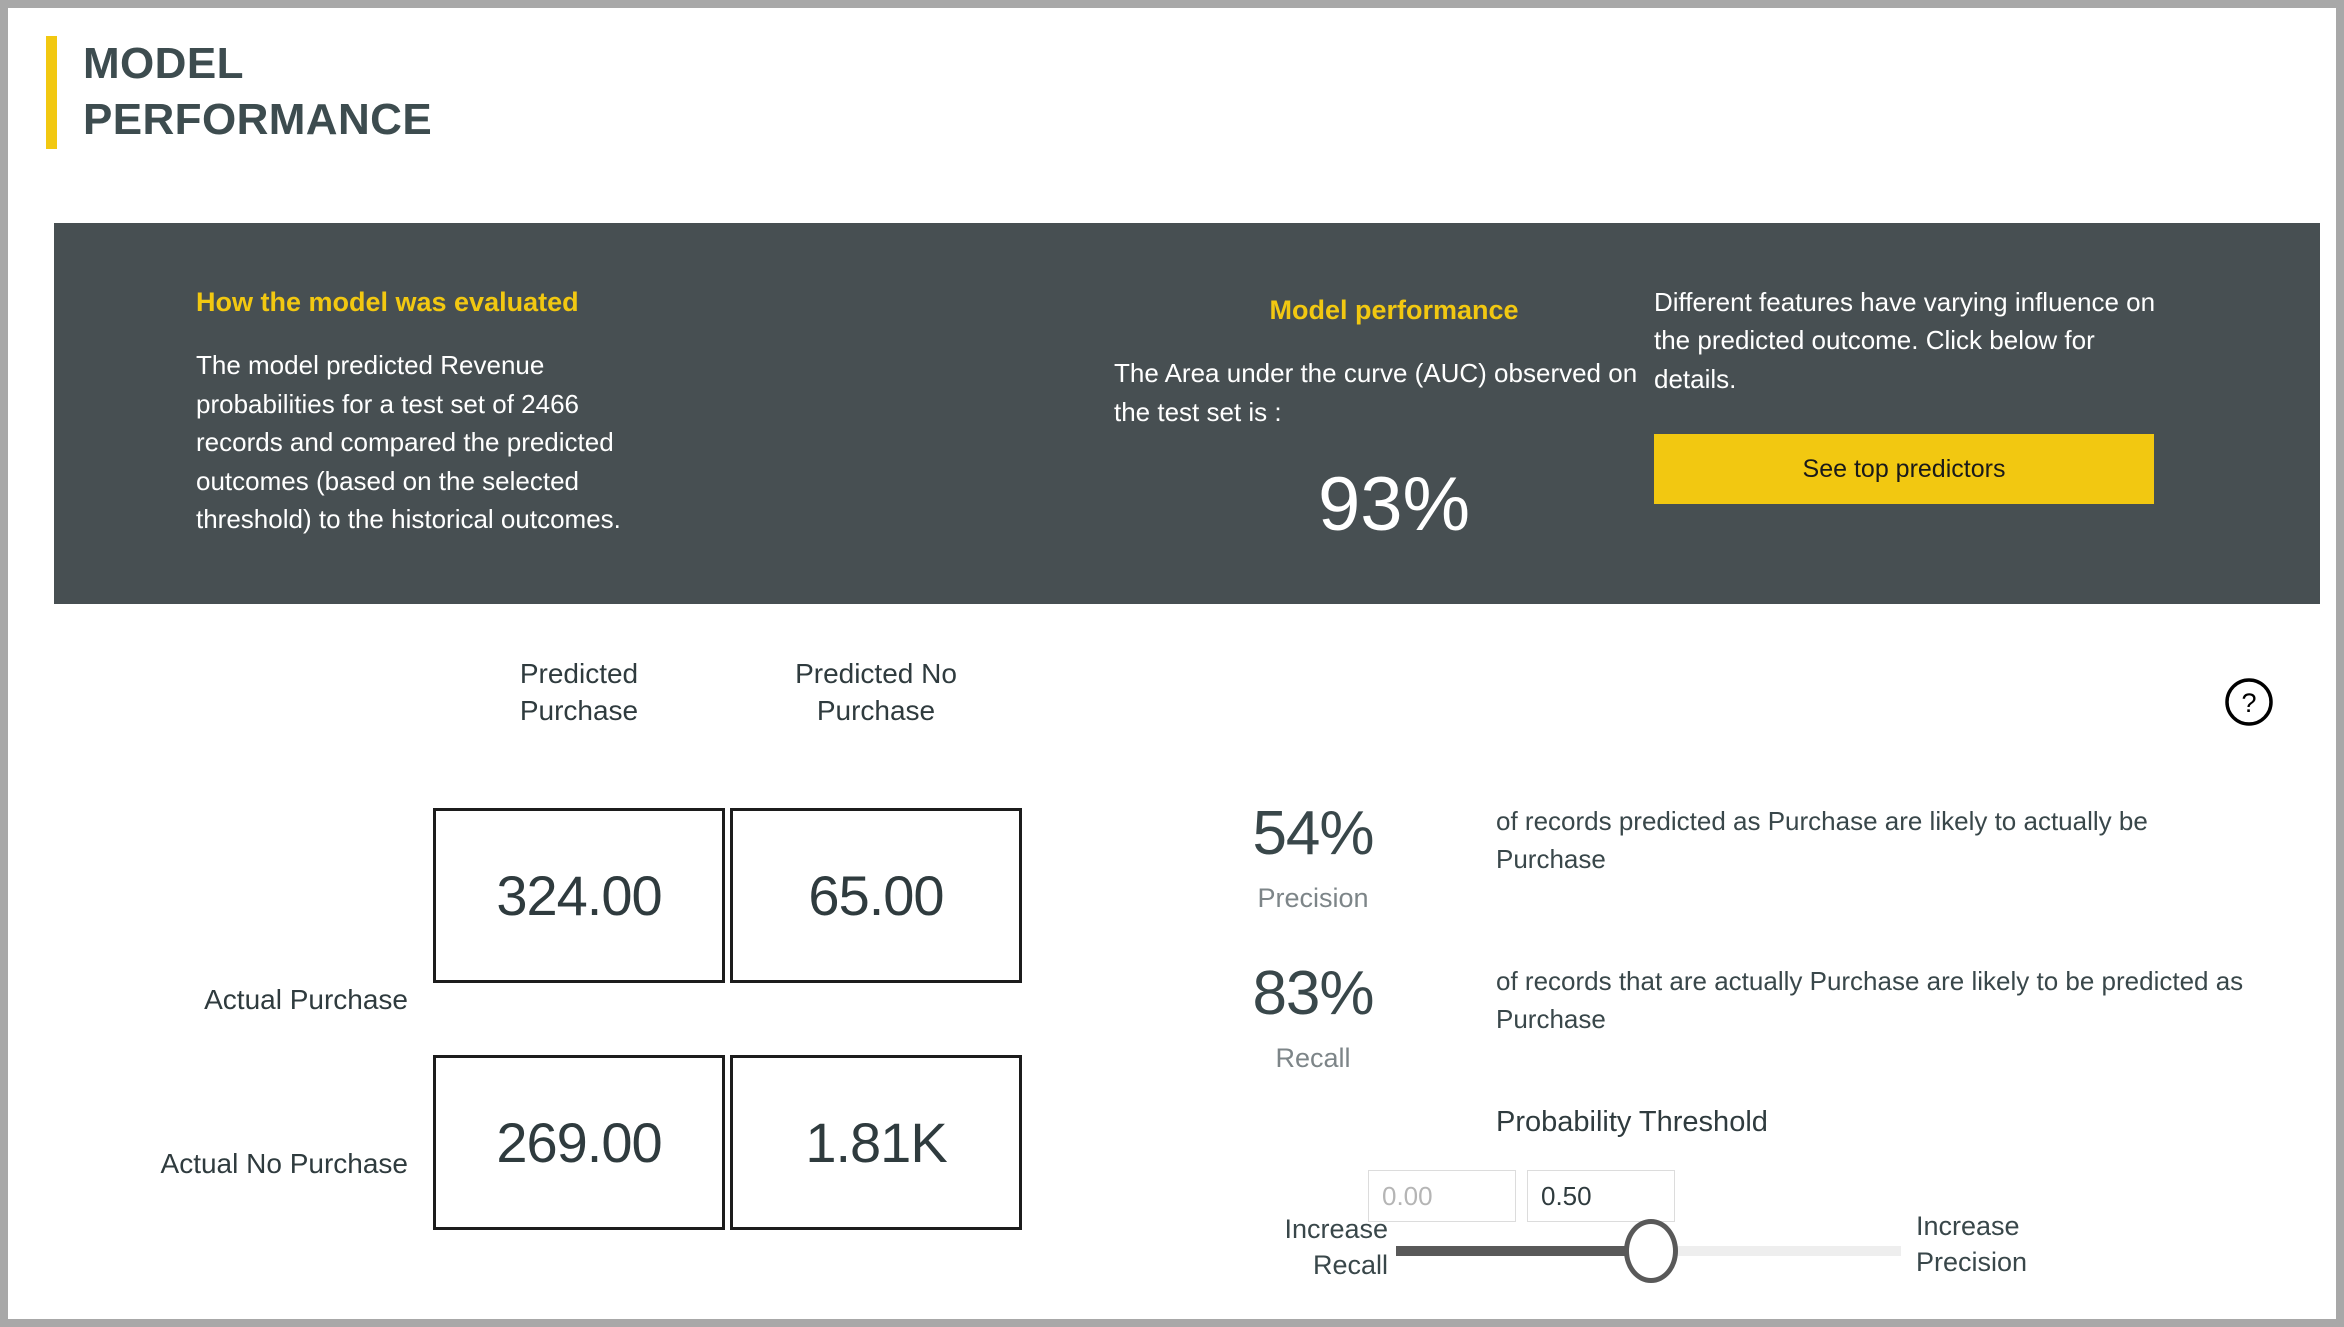  I want to click on matrix-cell-value: 269.00, so click(579, 1142).